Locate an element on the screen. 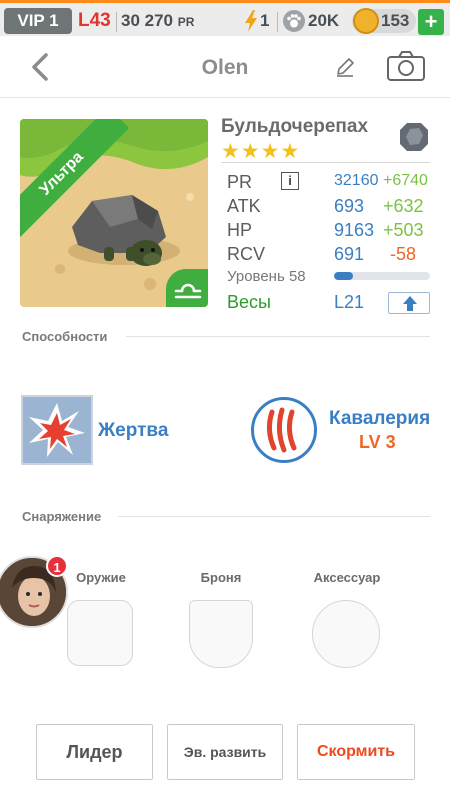  vip-badge: VIP 1 is located at coordinates (38, 21).